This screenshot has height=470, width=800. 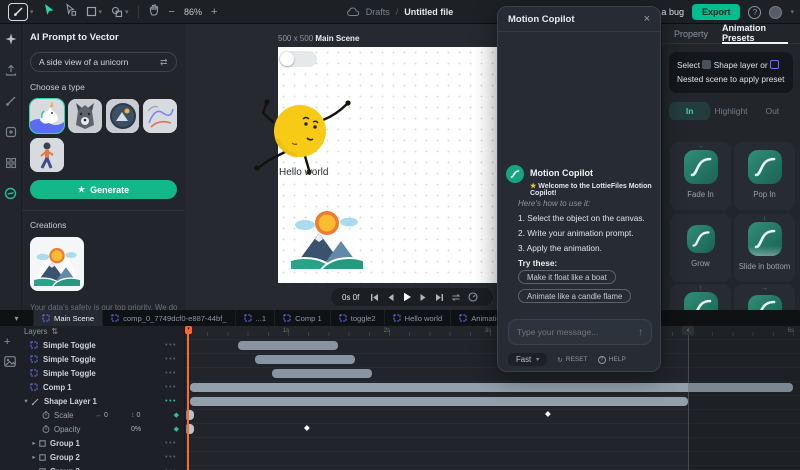 I want to click on line-tool-button: ▾, so click(x=21, y=11).